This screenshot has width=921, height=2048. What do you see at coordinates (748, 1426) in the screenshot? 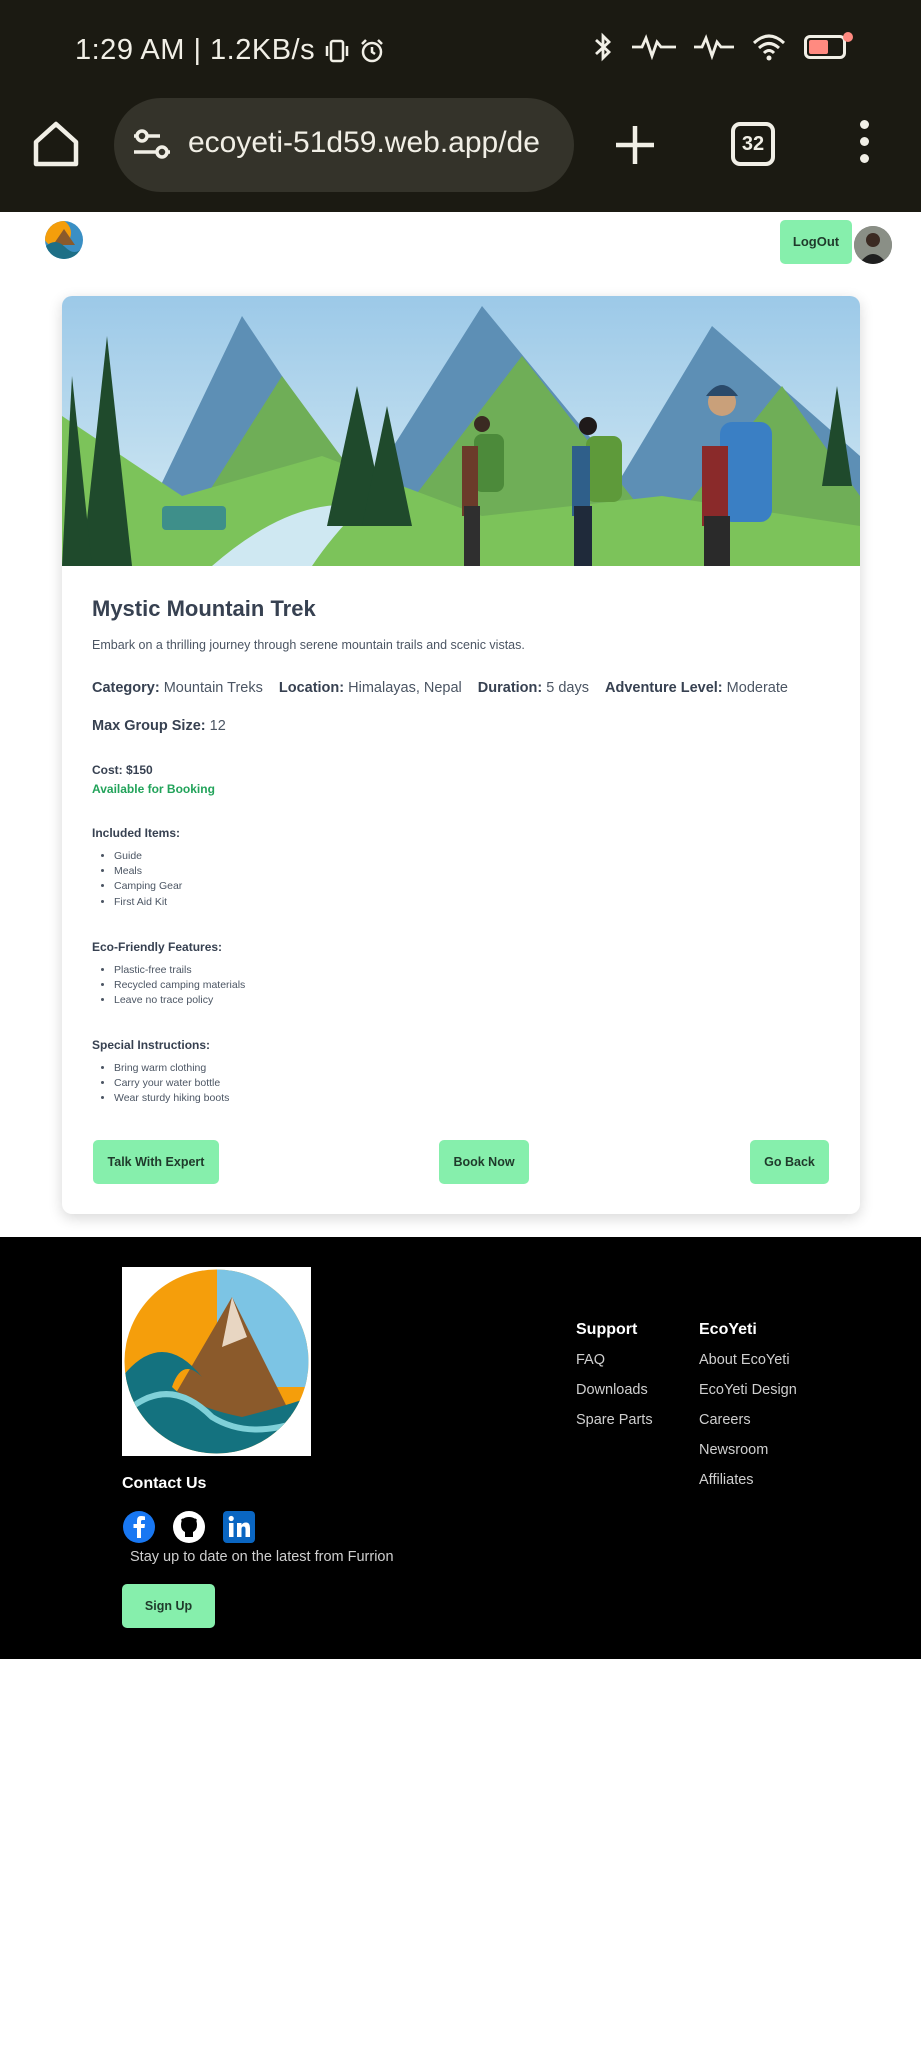
I see `footer-link-careers: Careers` at bounding box center [748, 1426].